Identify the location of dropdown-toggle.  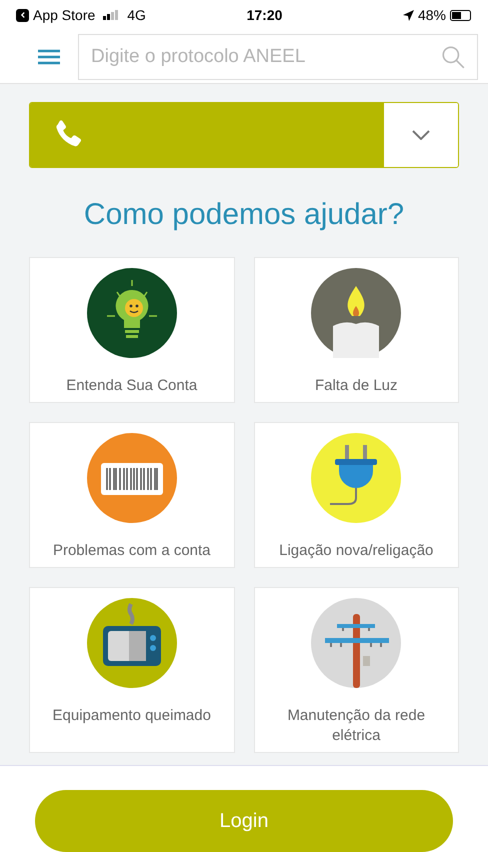
(421, 135).